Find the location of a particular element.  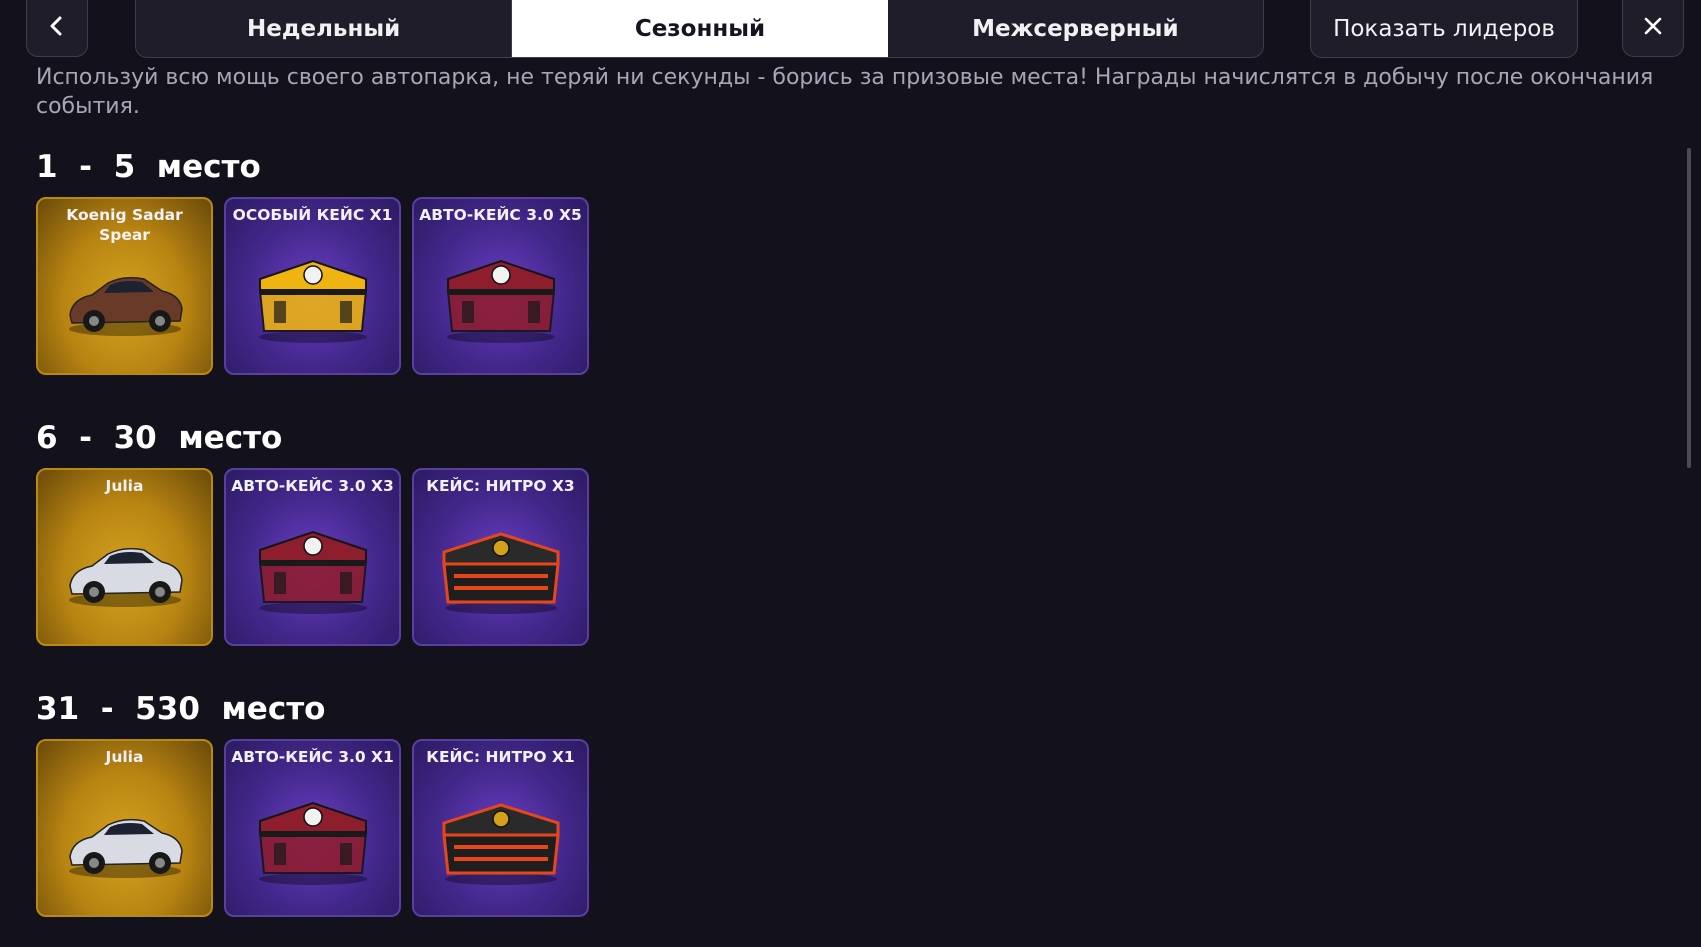

reward-label: Koenig Sadar Spear is located at coordinates (124, 225).